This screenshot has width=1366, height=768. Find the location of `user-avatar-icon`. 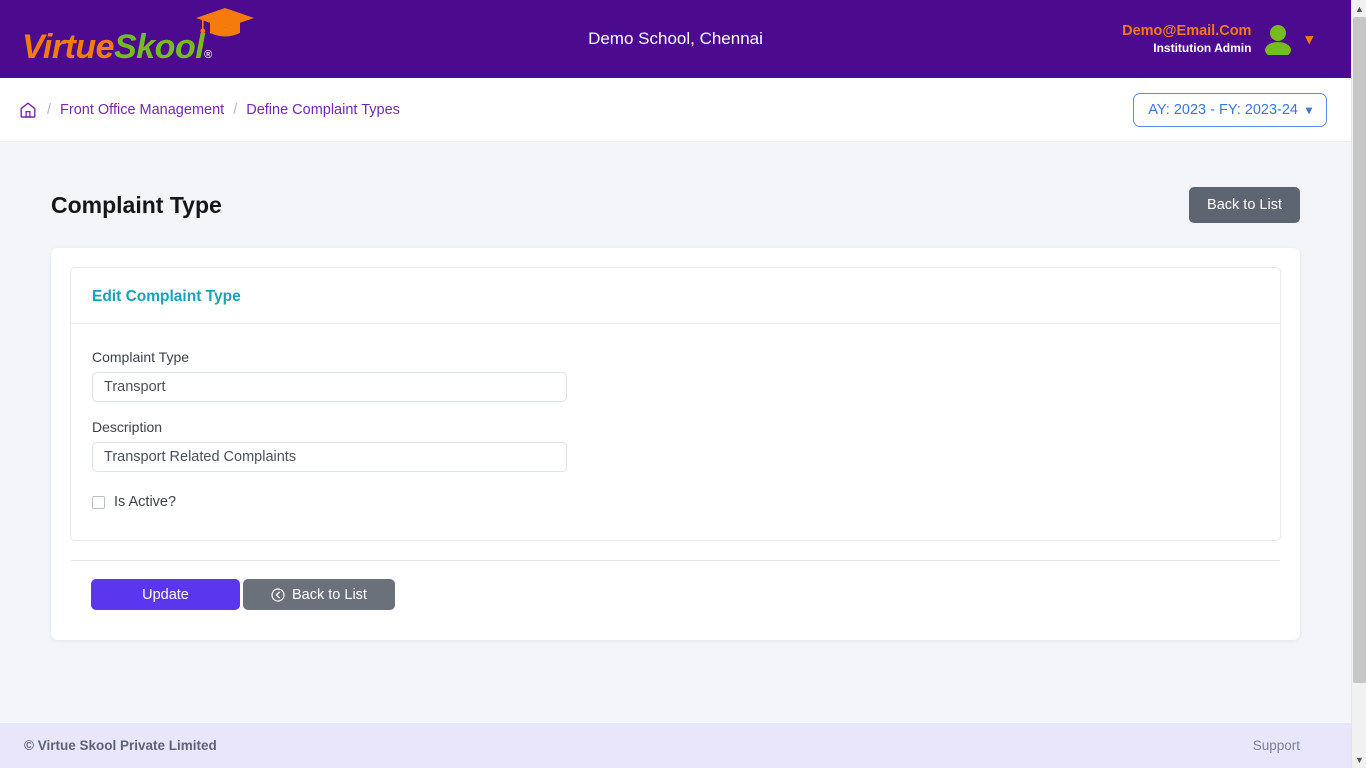

user-avatar-icon is located at coordinates (1278, 39).